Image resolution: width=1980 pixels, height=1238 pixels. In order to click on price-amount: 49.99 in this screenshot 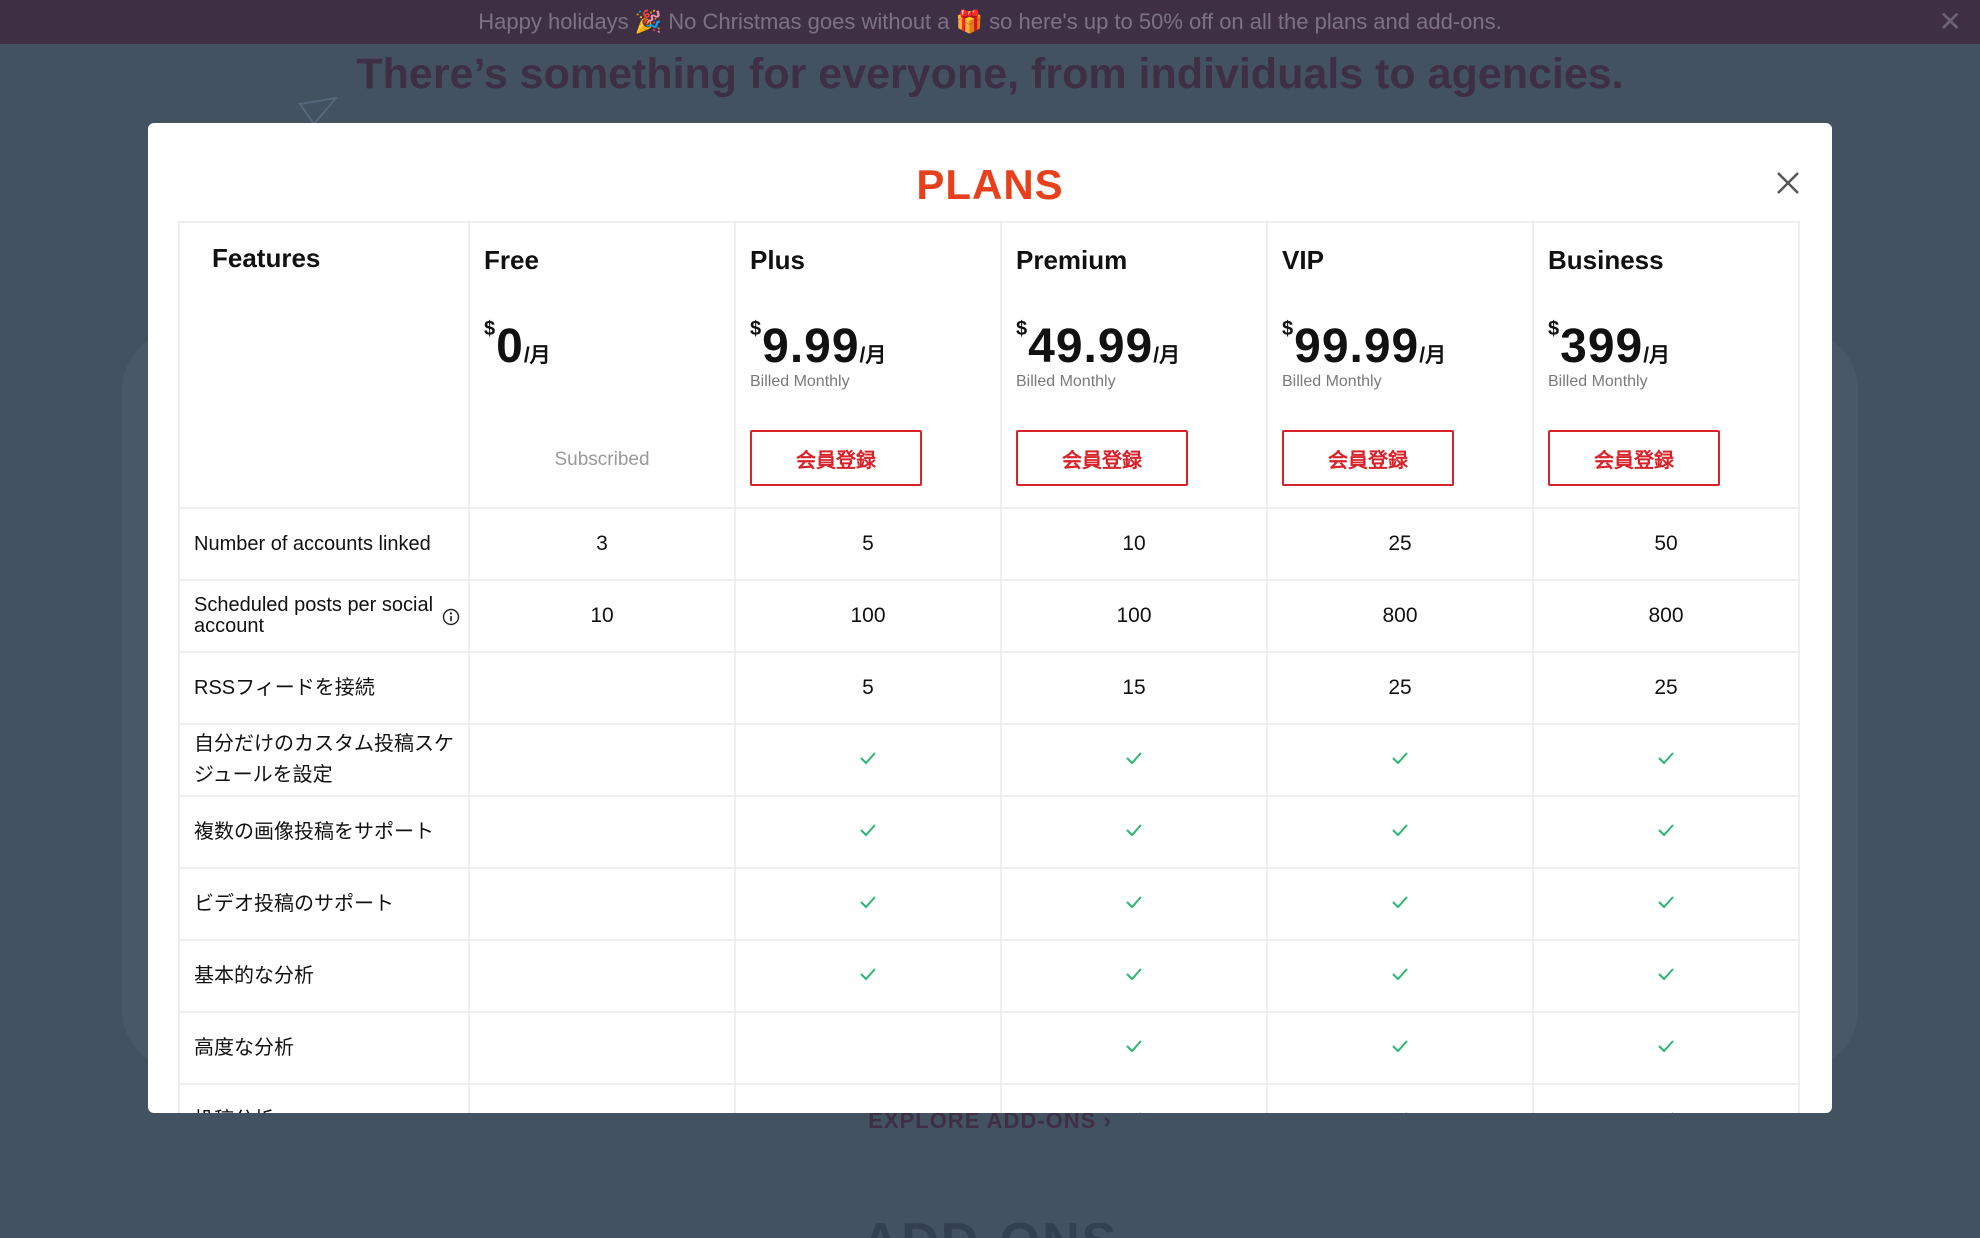, I will do `click(1091, 346)`.